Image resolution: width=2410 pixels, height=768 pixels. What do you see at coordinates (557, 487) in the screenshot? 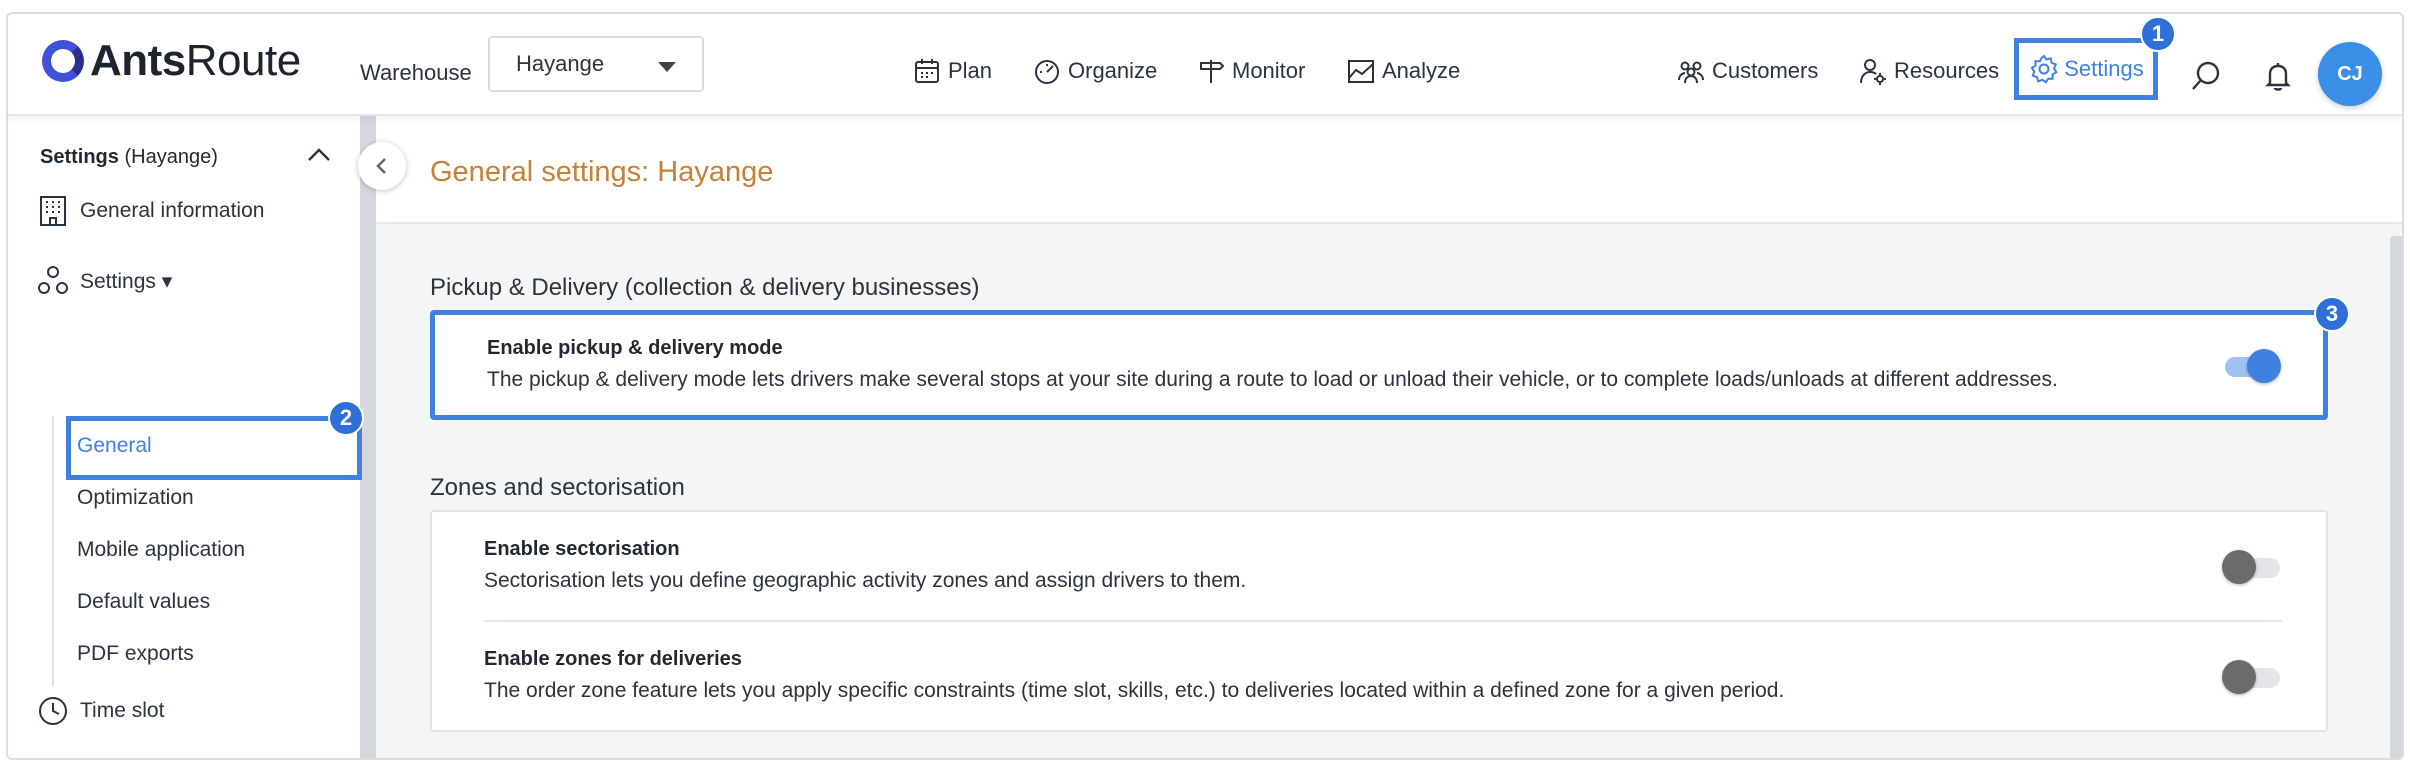
I see `section-zones: Zones and sectorisation` at bounding box center [557, 487].